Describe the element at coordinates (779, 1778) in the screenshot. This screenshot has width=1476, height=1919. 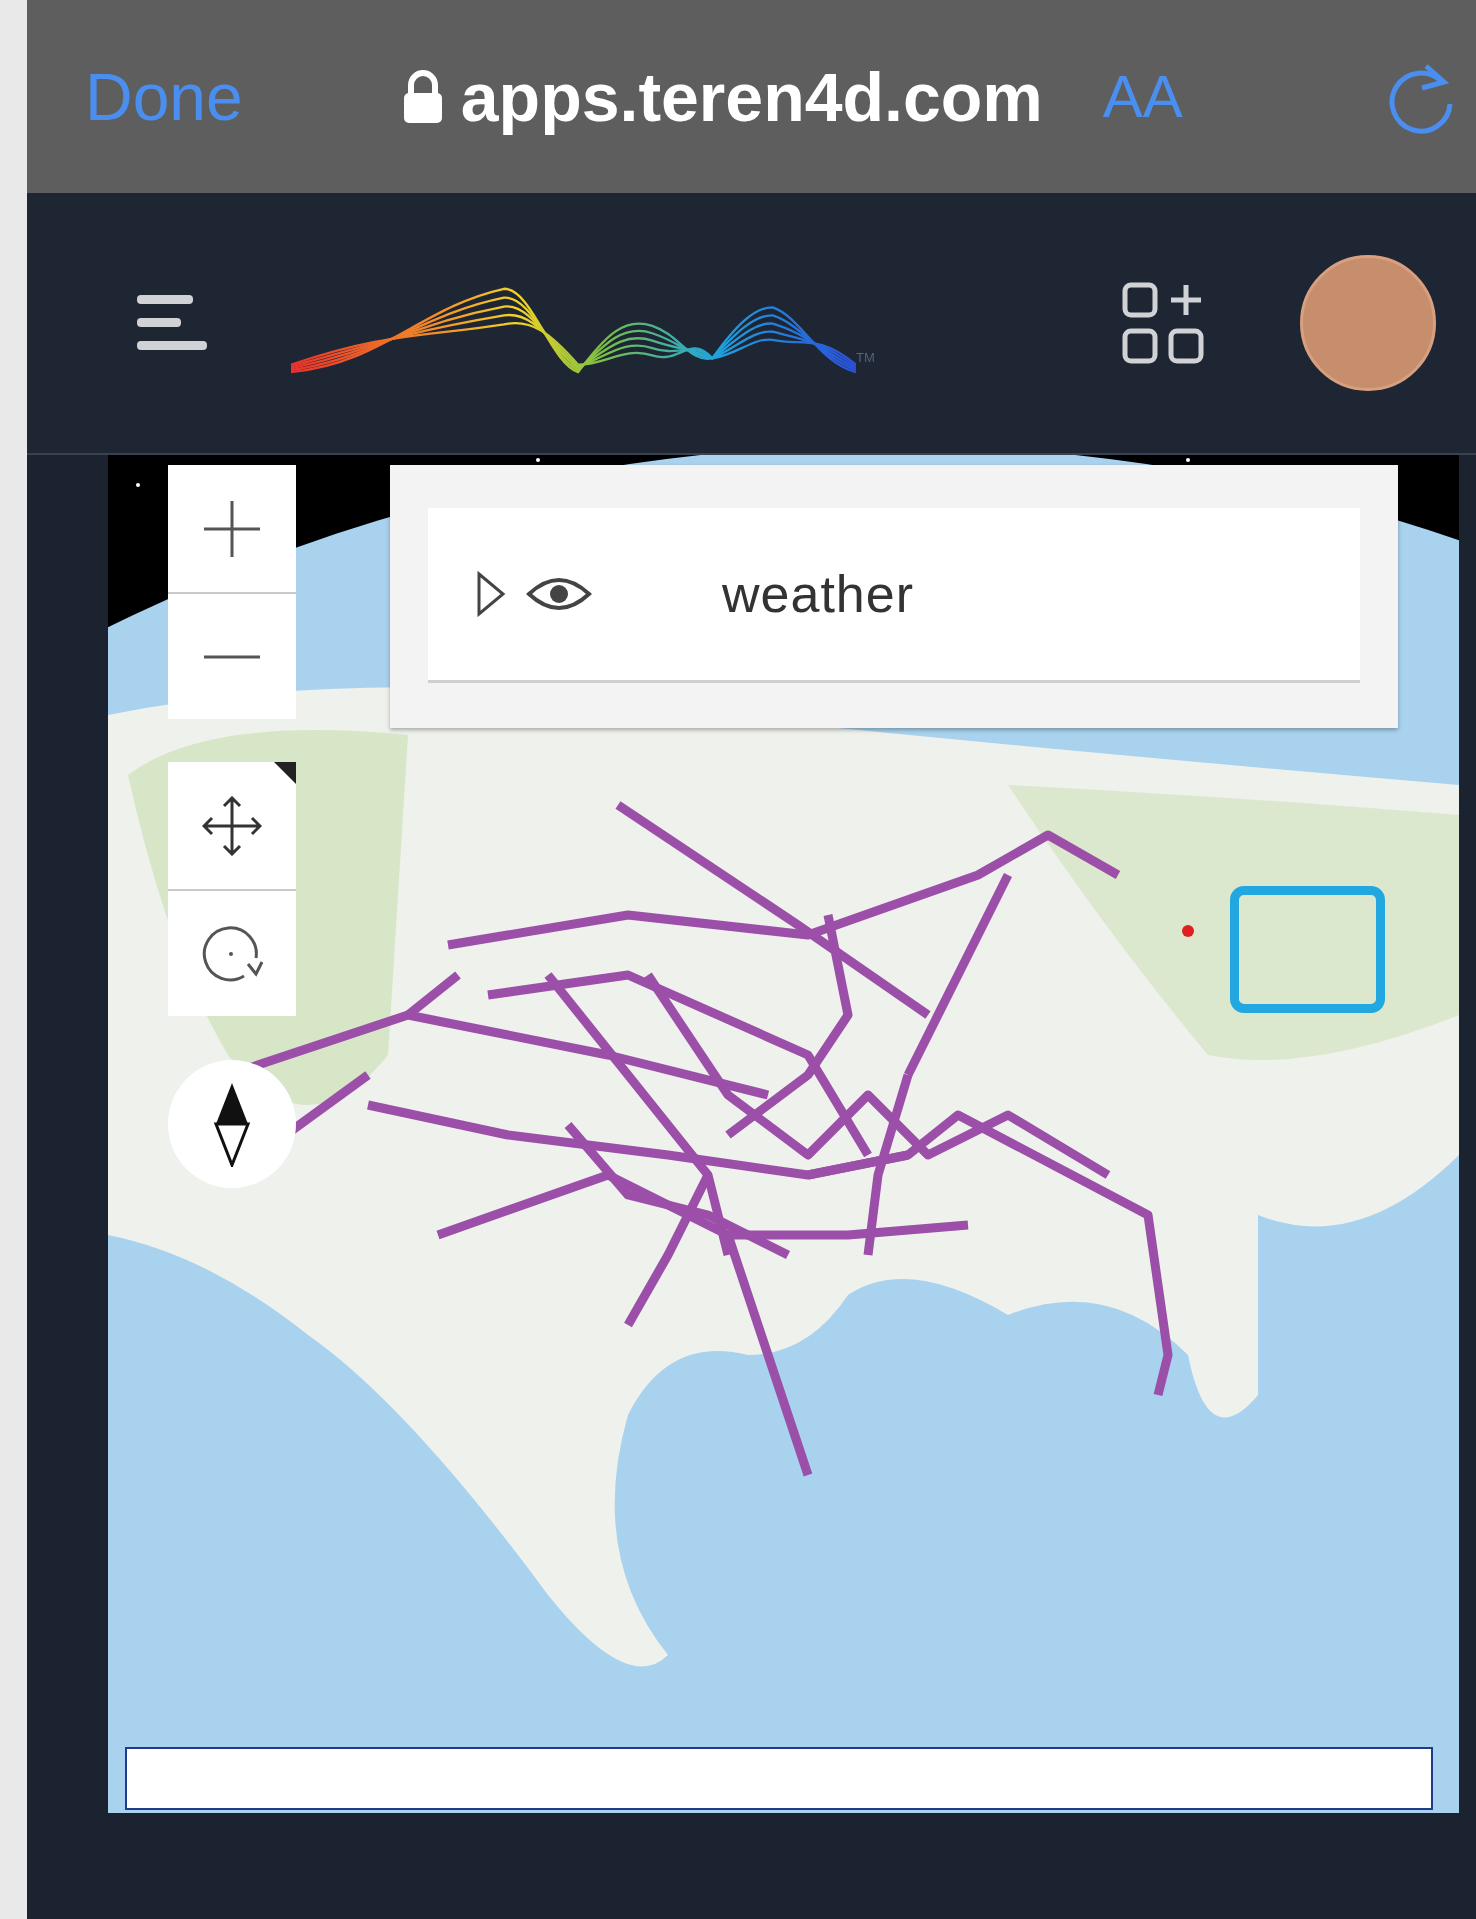
I see `input-field` at that location.